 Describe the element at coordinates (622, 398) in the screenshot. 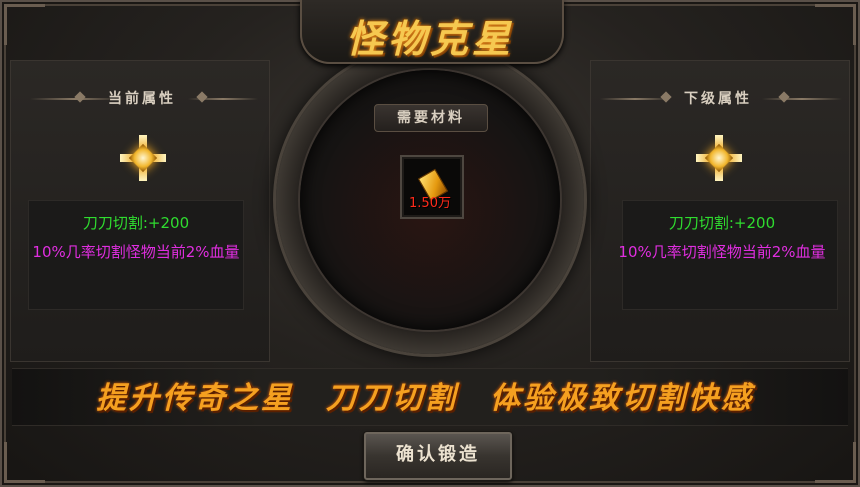

I see `slogan-text-3: 体验极致切割快感` at that location.